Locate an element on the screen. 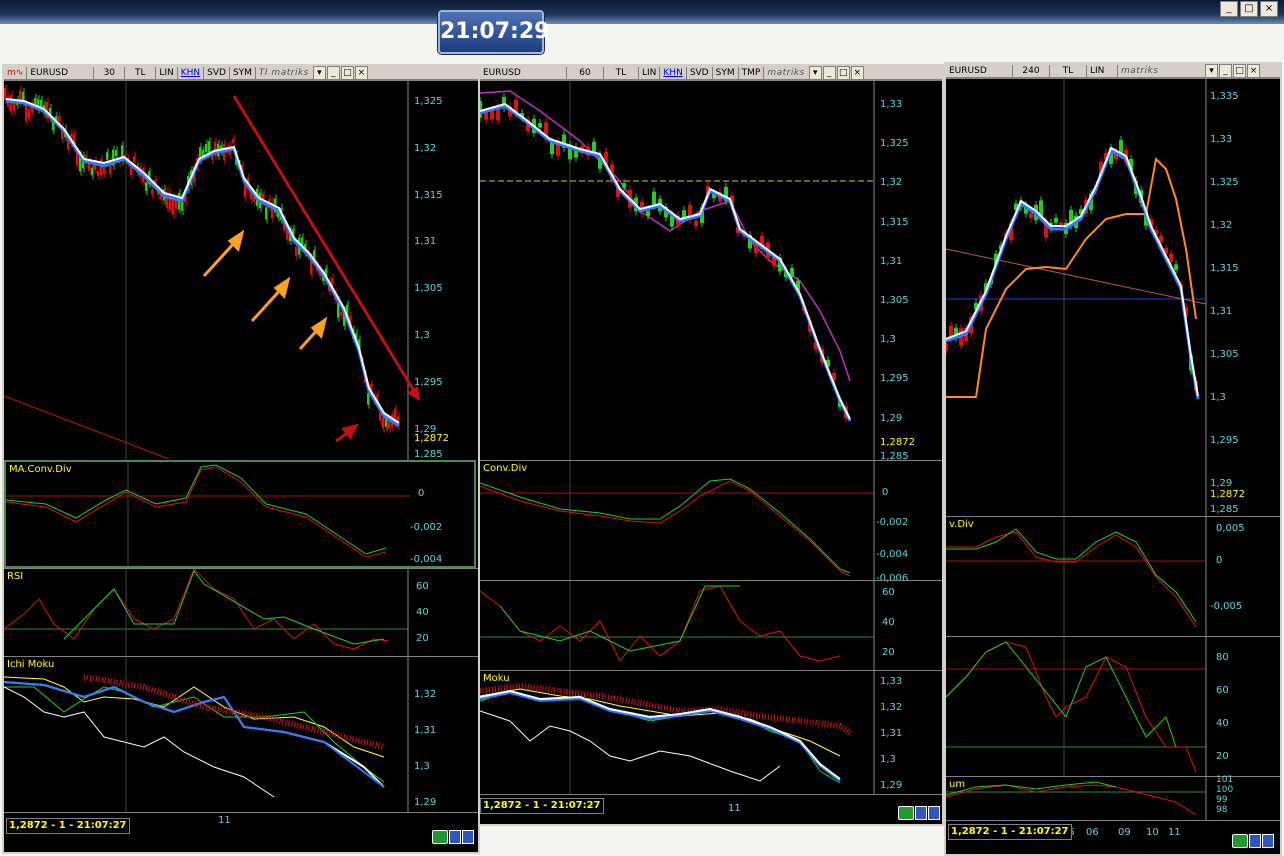 The image size is (1284, 856). tmp-button: TMP is located at coordinates (752, 72).